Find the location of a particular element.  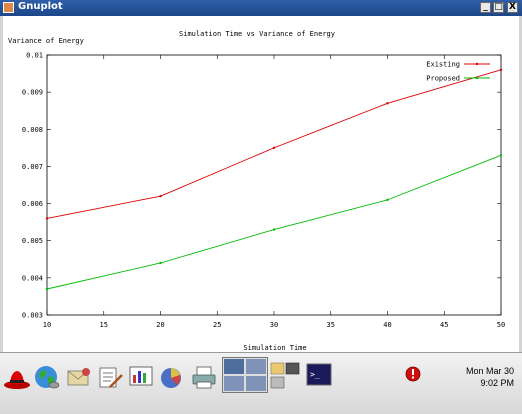

x-axis-label: Simulation Time is located at coordinates (274, 348).